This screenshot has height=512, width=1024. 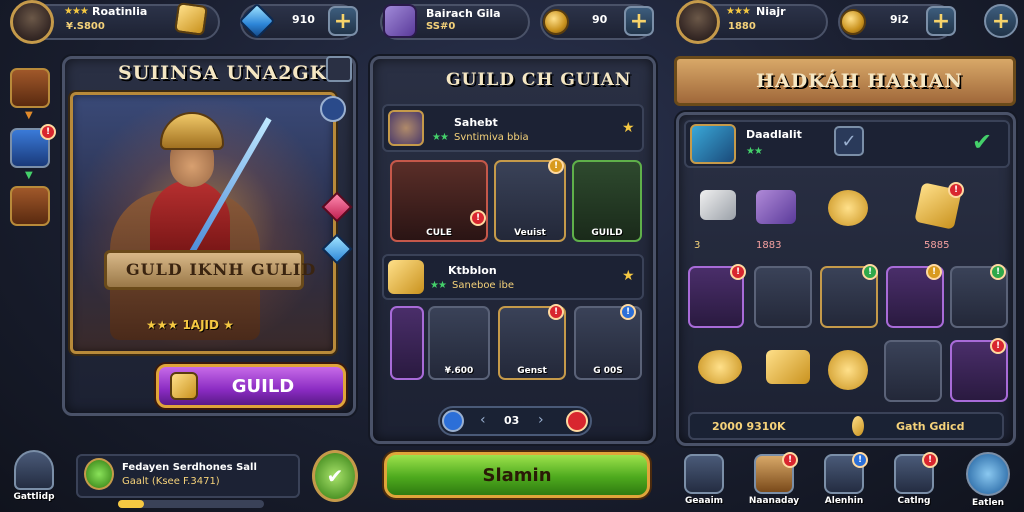 What do you see at coordinates (441, 26) in the screenshot?
I see `guild-subtitle: SS#0` at bounding box center [441, 26].